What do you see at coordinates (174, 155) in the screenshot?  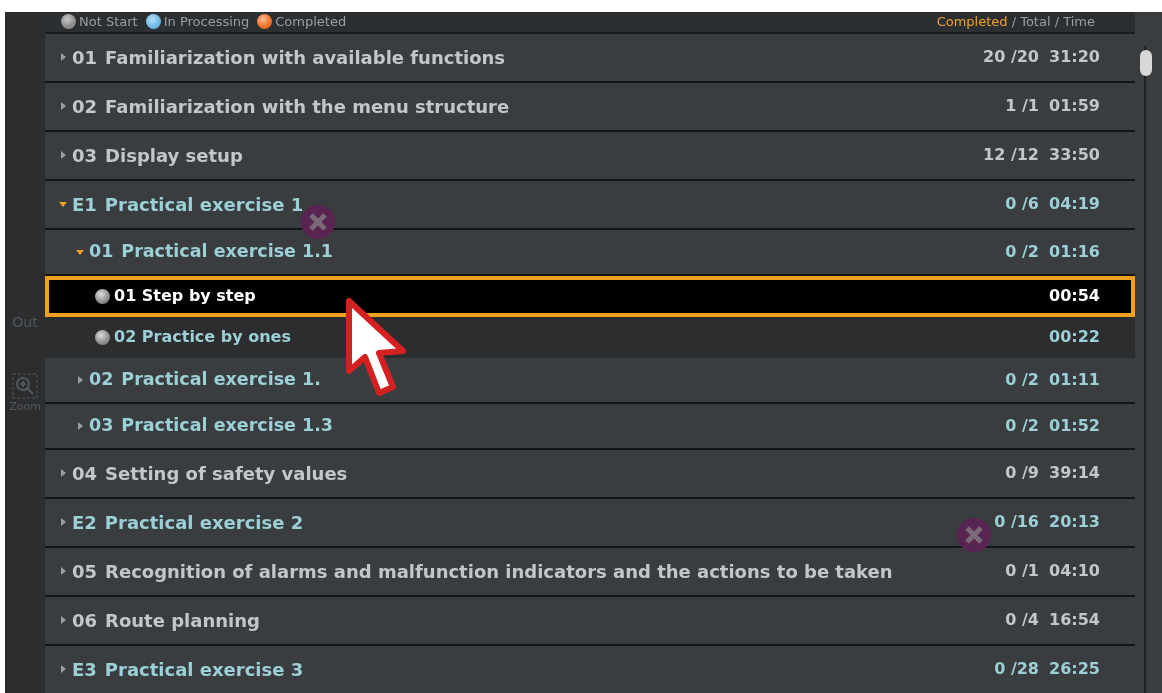 I see `item-title: Display setup` at bounding box center [174, 155].